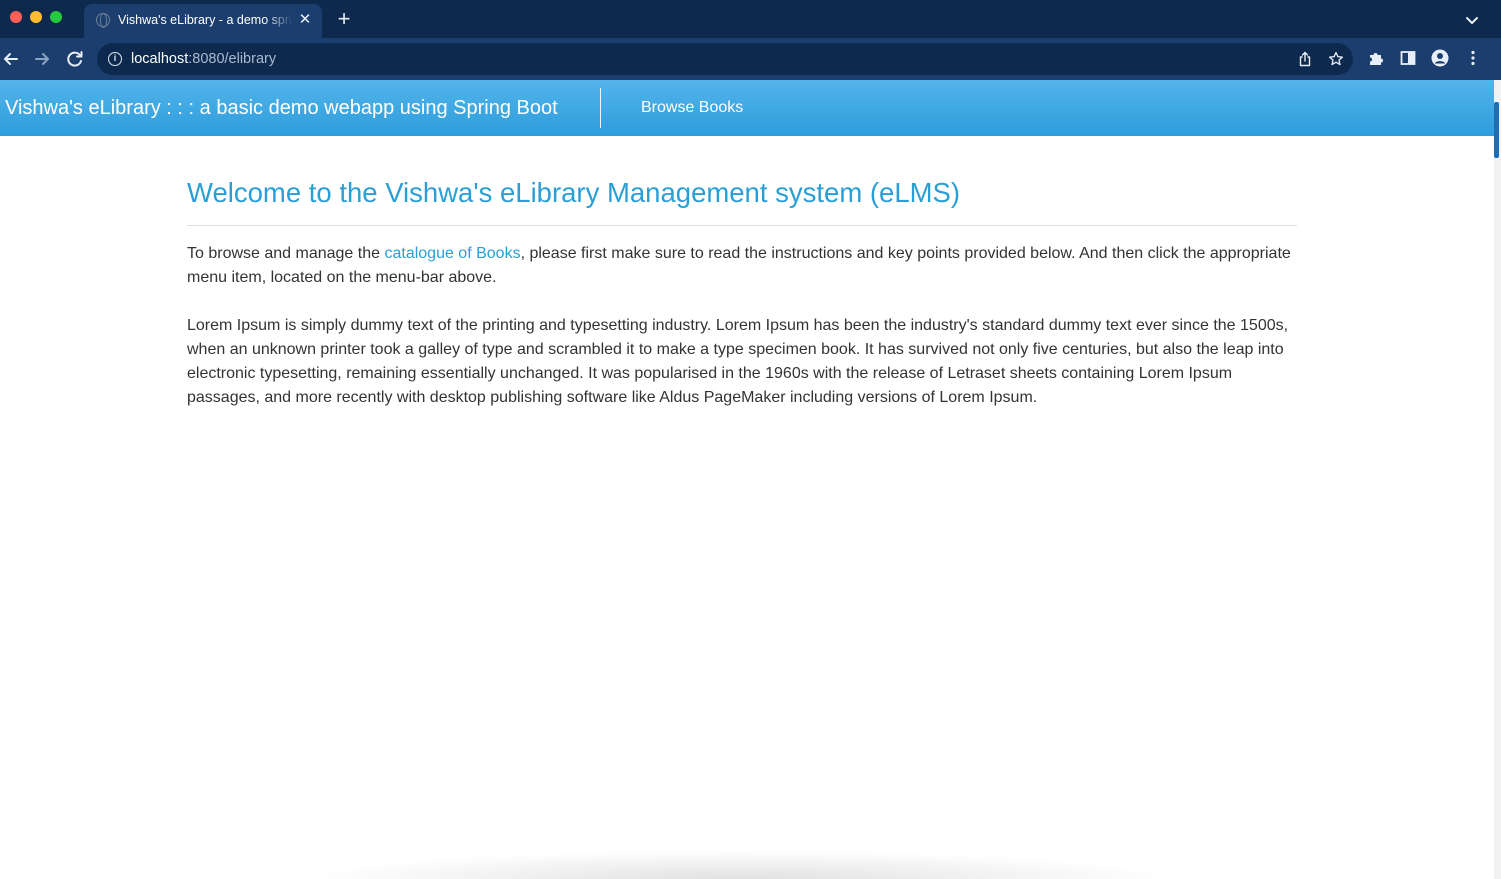  What do you see at coordinates (1408, 58) in the screenshot?
I see `side-panel-icon` at bounding box center [1408, 58].